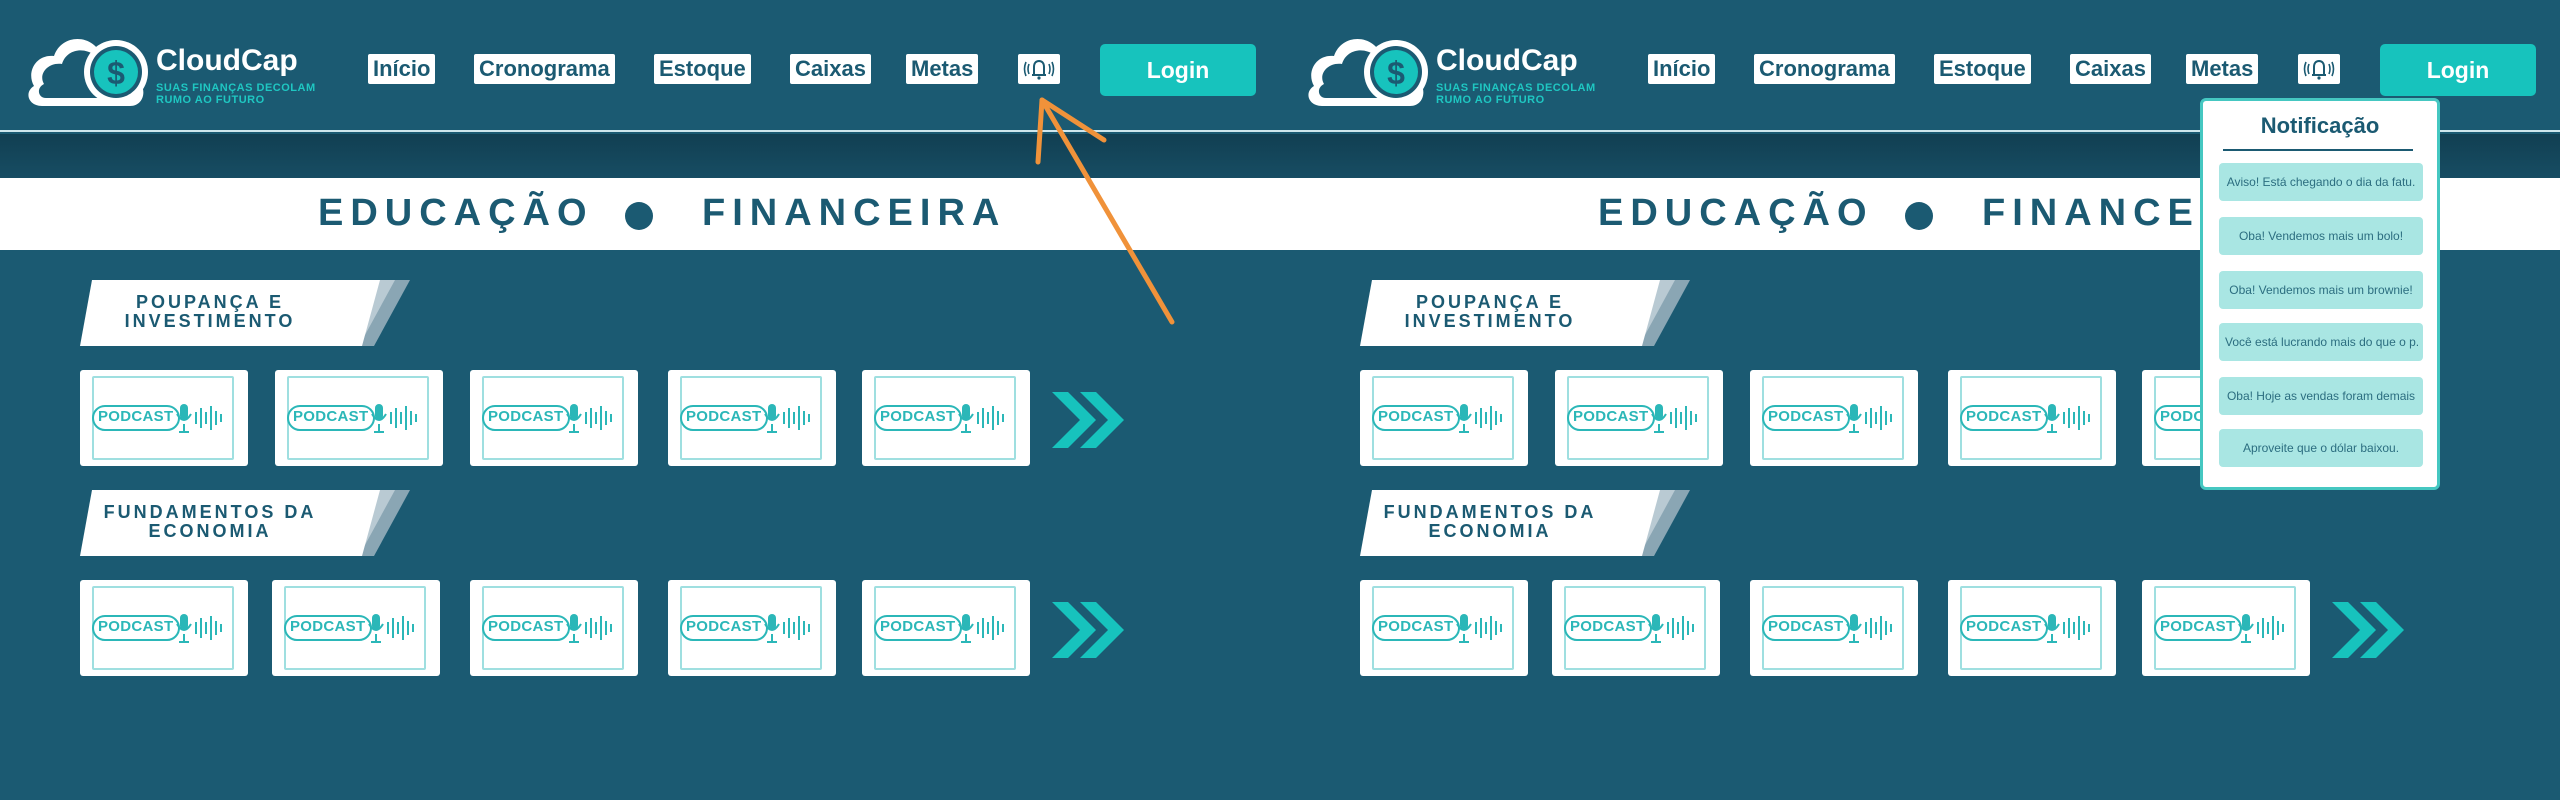 The height and width of the screenshot is (800, 2560). What do you see at coordinates (2320, 125) in the screenshot?
I see `notification-title: Notificação` at bounding box center [2320, 125].